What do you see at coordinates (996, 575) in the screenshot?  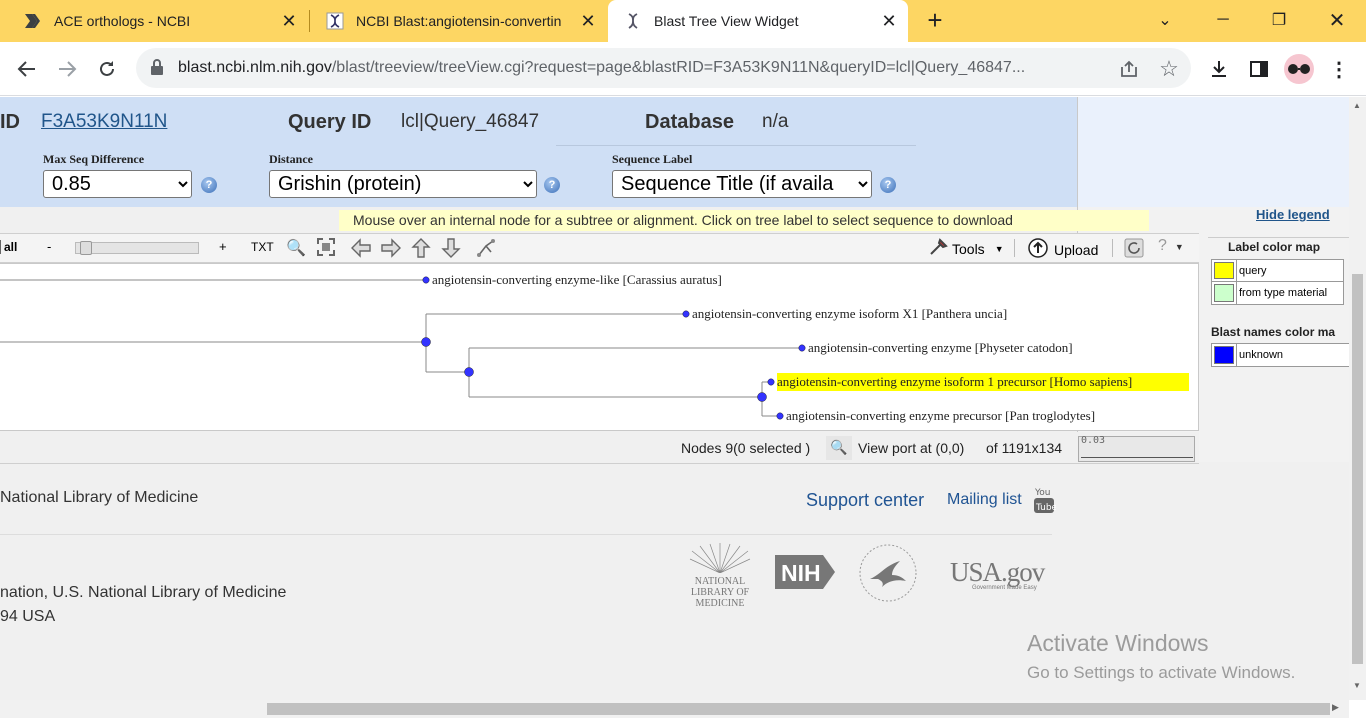 I see `usa-gov-logo: USA.gov Government Made Easy` at bounding box center [996, 575].